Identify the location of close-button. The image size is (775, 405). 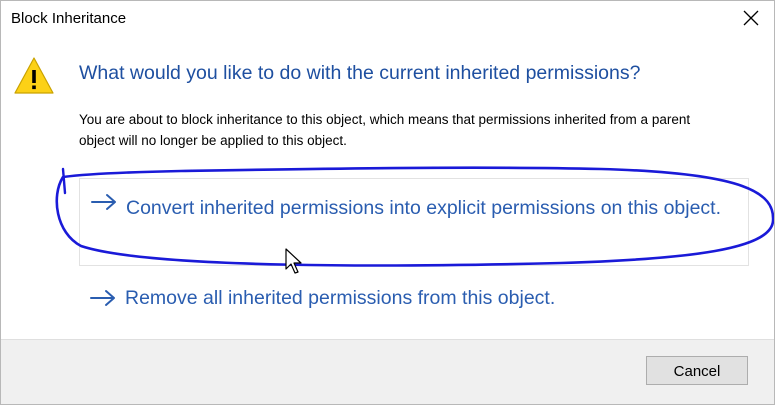
(751, 18).